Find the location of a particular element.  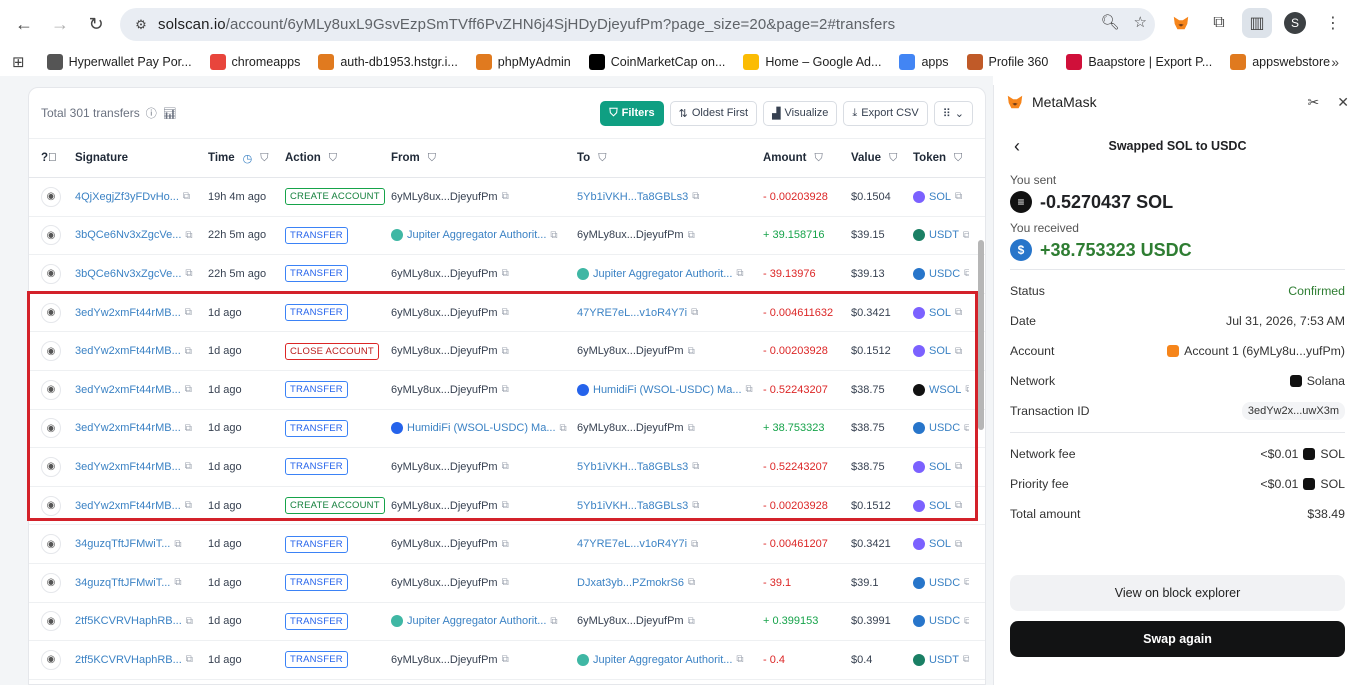

forward-arrow-icon: → is located at coordinates (60, 24).